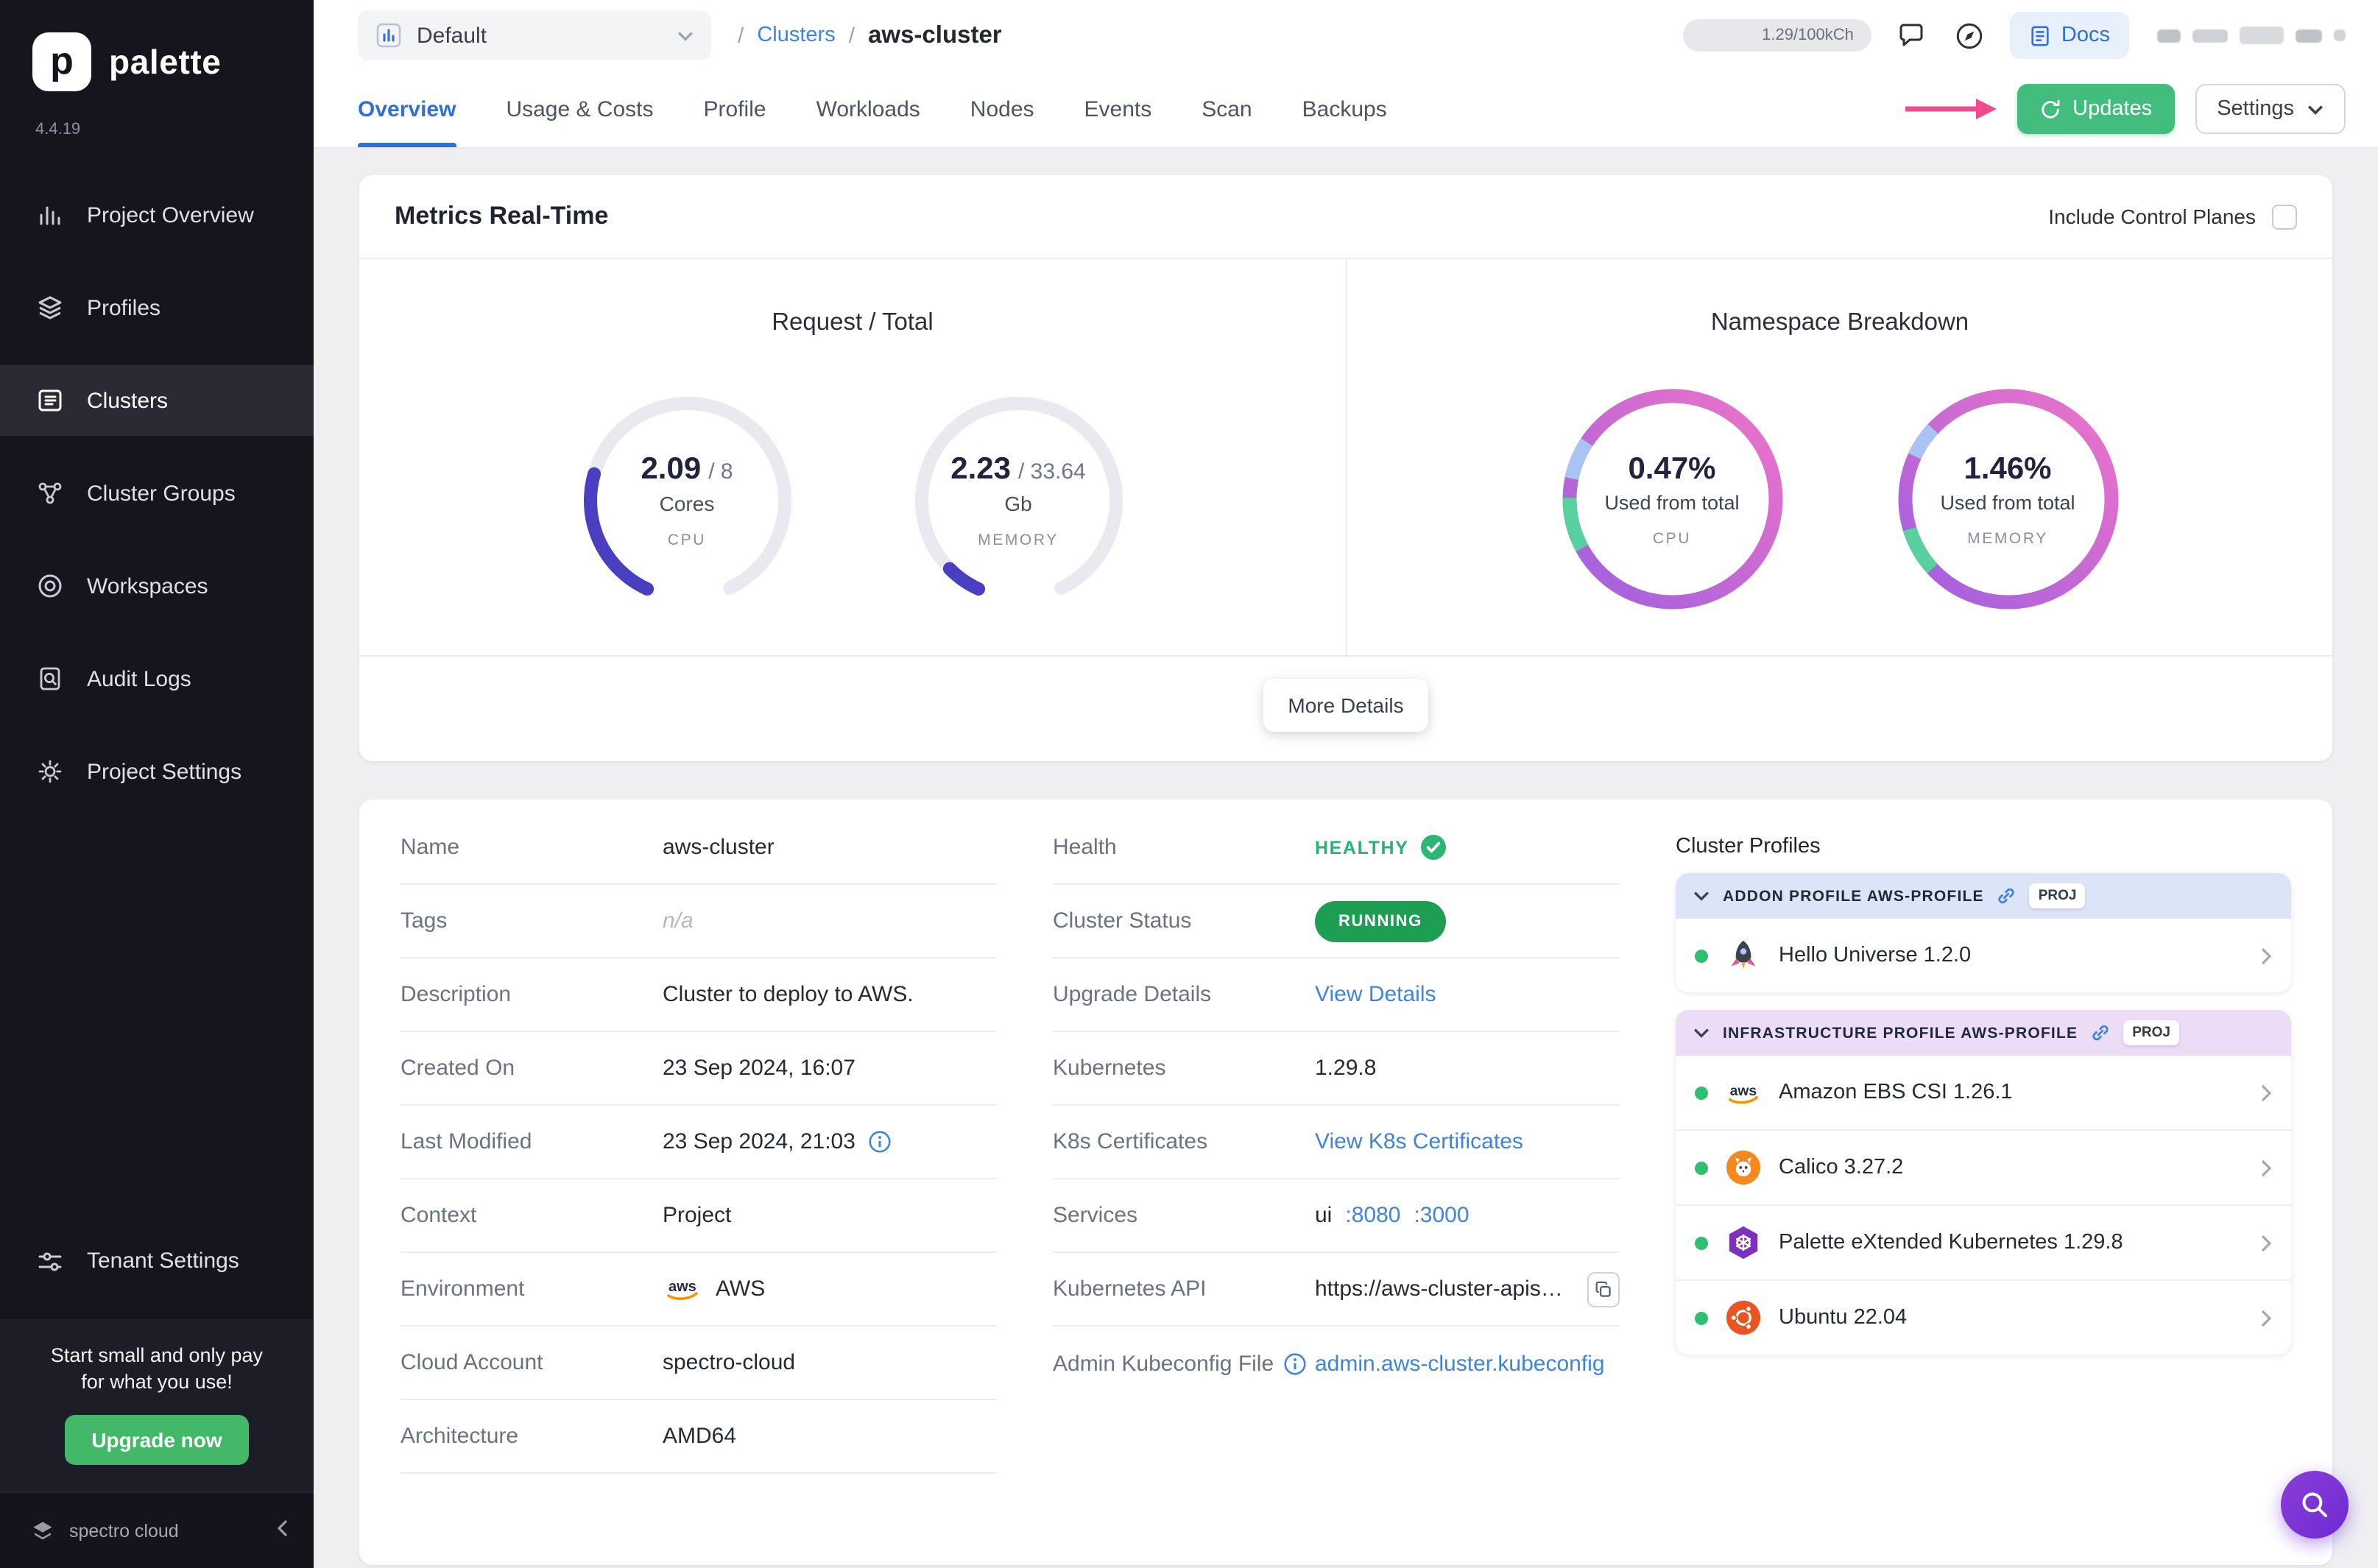 This screenshot has height=1568, width=2378. I want to click on view-details-link: View Details, so click(1375, 995).